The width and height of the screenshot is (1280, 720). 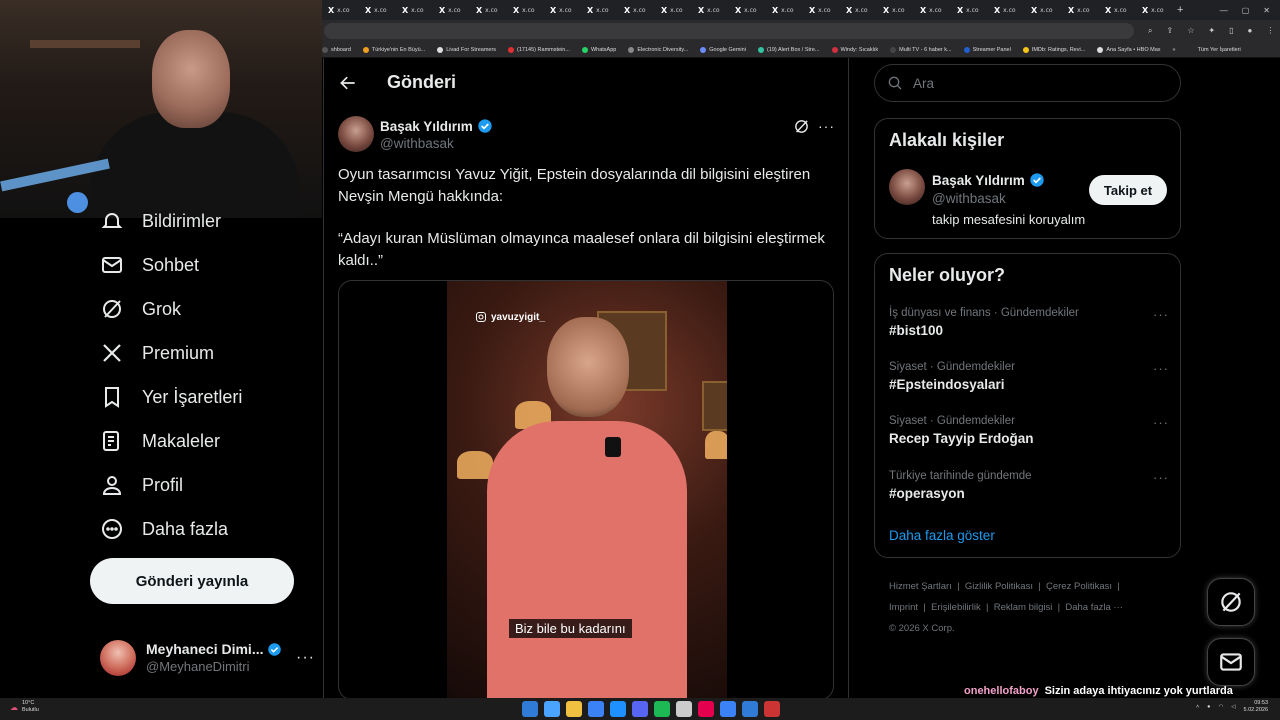 I want to click on menu-icon: ⋮, so click(x=1270, y=31).